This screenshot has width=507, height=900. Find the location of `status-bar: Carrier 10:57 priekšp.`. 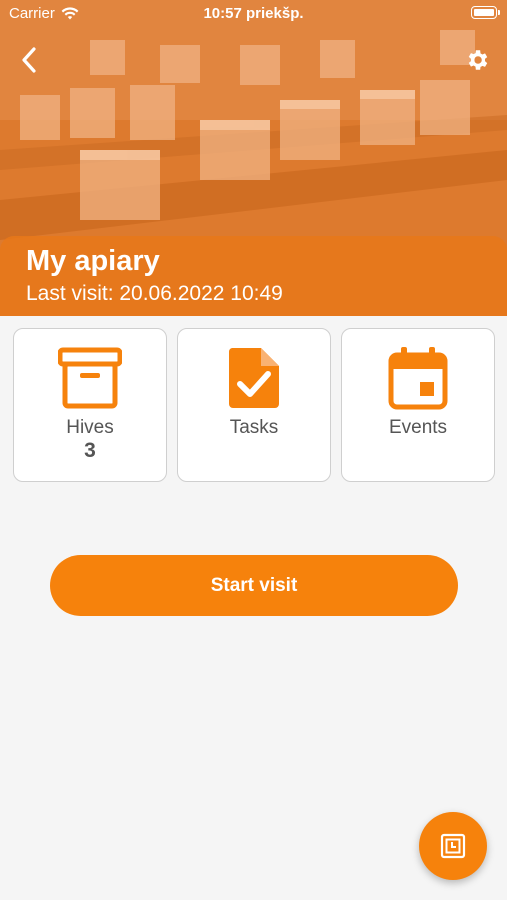

status-bar: Carrier 10:57 priekšp. is located at coordinates (253, 14).